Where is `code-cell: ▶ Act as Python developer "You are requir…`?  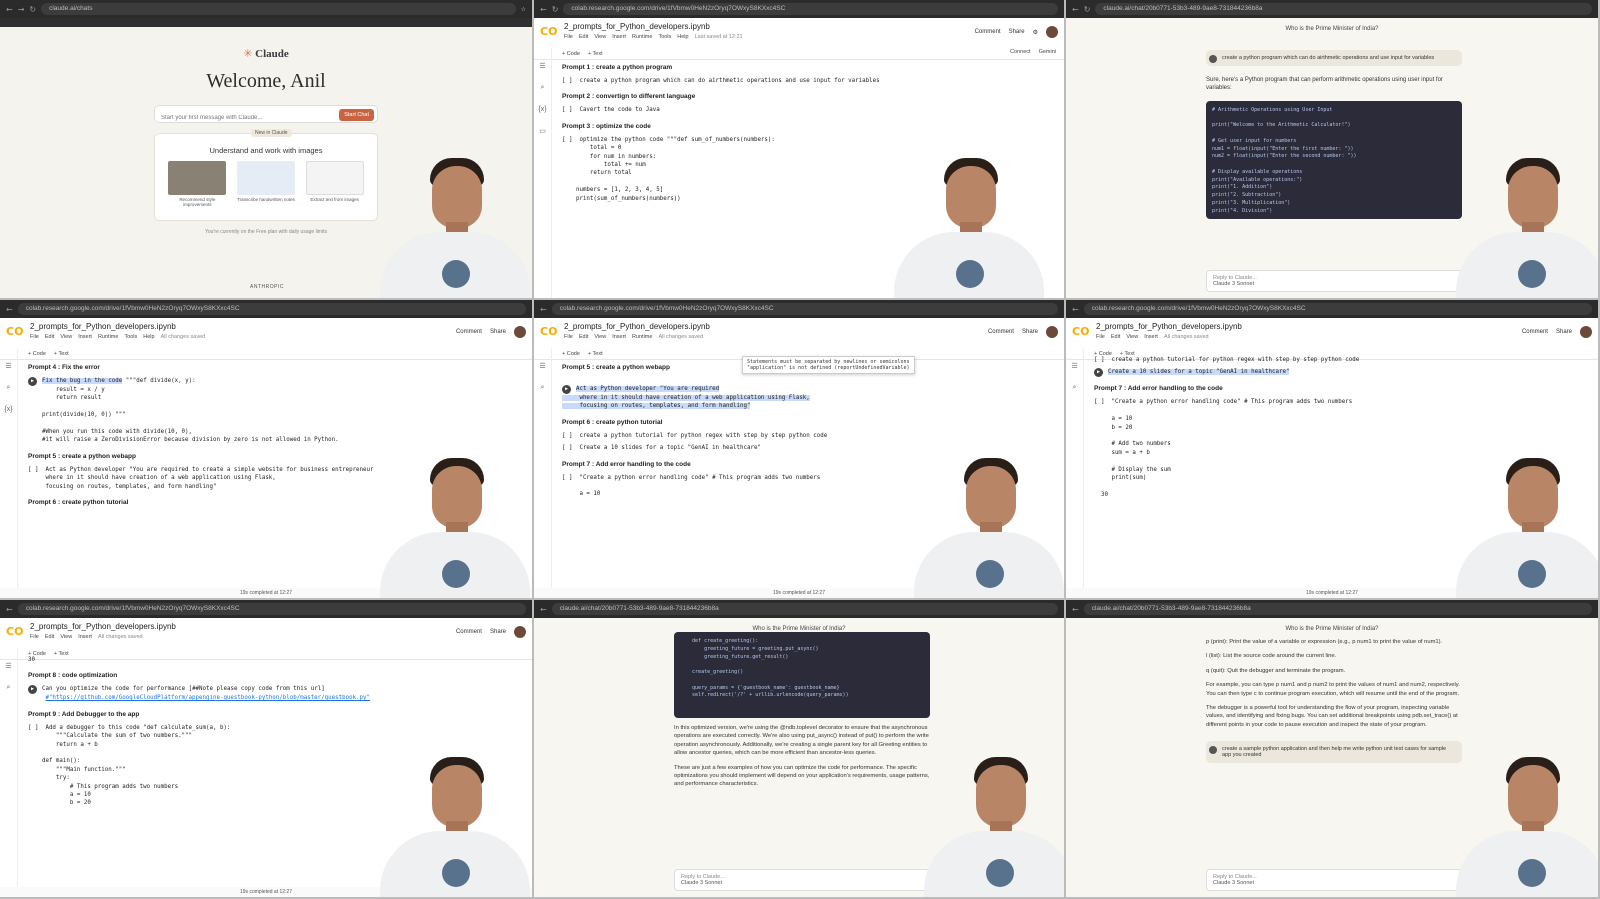
code-cell: ▶ Act as Python developer "You are requir… is located at coordinates (809, 398).